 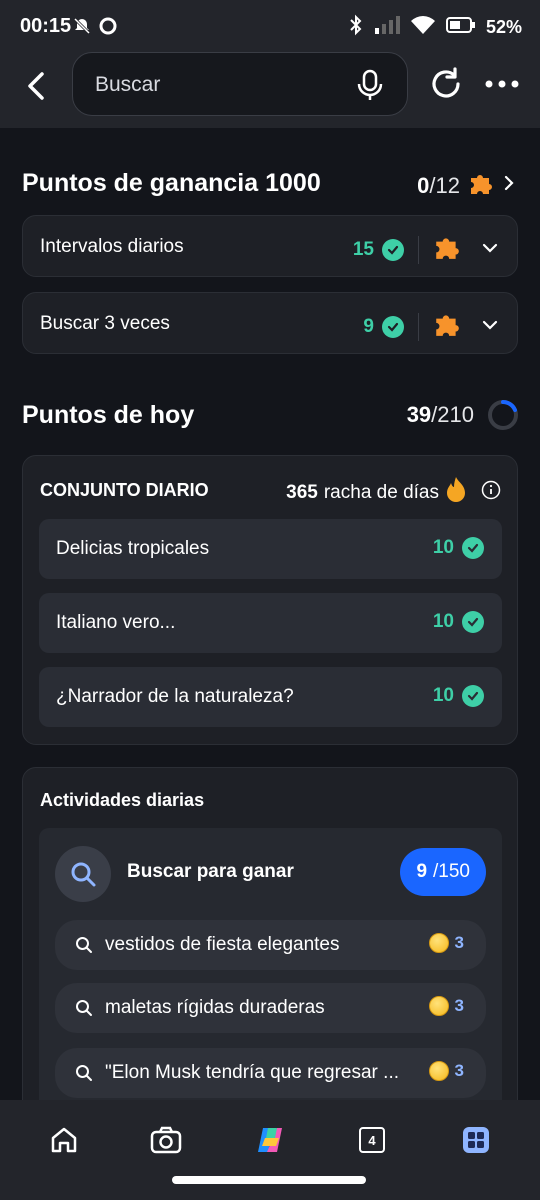 What do you see at coordinates (270, 549) in the screenshot?
I see `daily-set-item: Delicias tropicales 10` at bounding box center [270, 549].